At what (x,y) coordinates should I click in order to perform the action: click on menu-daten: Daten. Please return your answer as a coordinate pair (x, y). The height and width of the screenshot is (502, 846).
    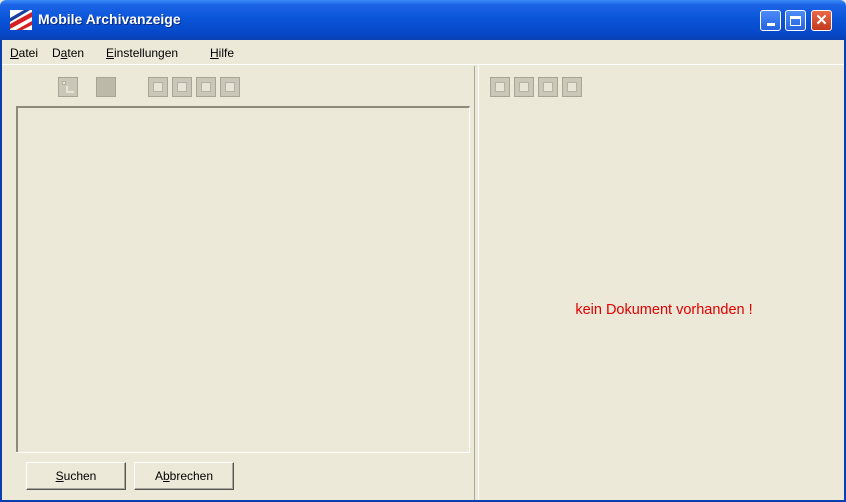
    Looking at the image, I should click on (68, 53).